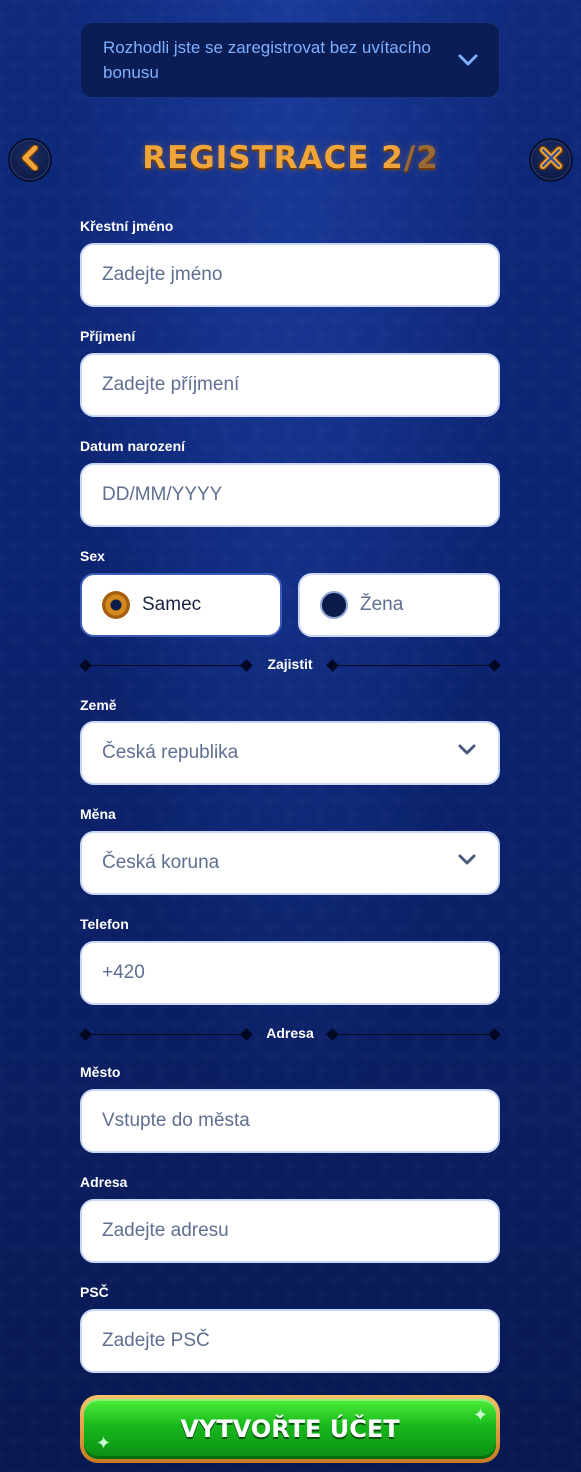 The height and width of the screenshot is (1472, 581). Describe the element at coordinates (92, 556) in the screenshot. I see `sex-label: Sex` at that location.